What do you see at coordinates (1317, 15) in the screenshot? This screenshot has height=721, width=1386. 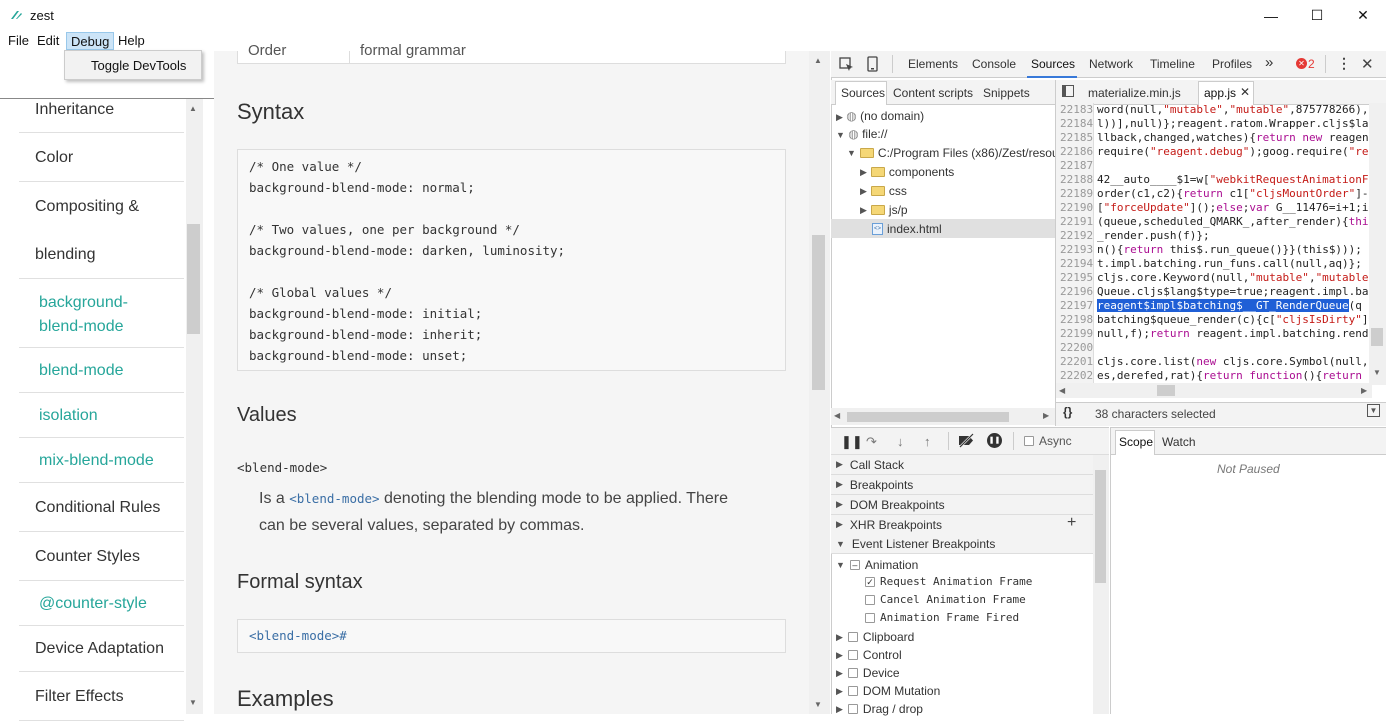 I see `maximize-button: ☐` at bounding box center [1317, 15].